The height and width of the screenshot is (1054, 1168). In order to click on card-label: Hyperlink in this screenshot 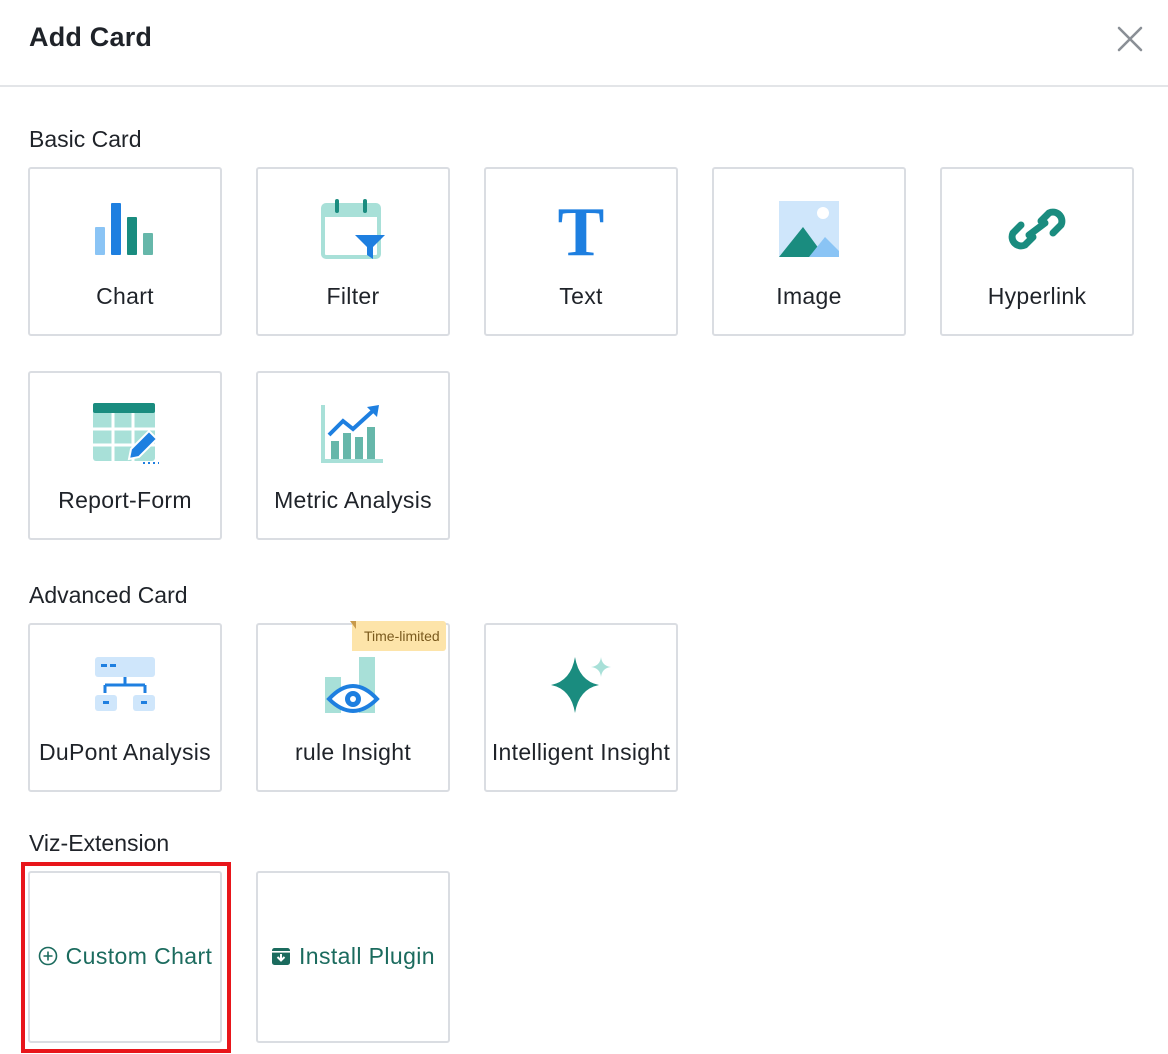, I will do `click(1037, 296)`.